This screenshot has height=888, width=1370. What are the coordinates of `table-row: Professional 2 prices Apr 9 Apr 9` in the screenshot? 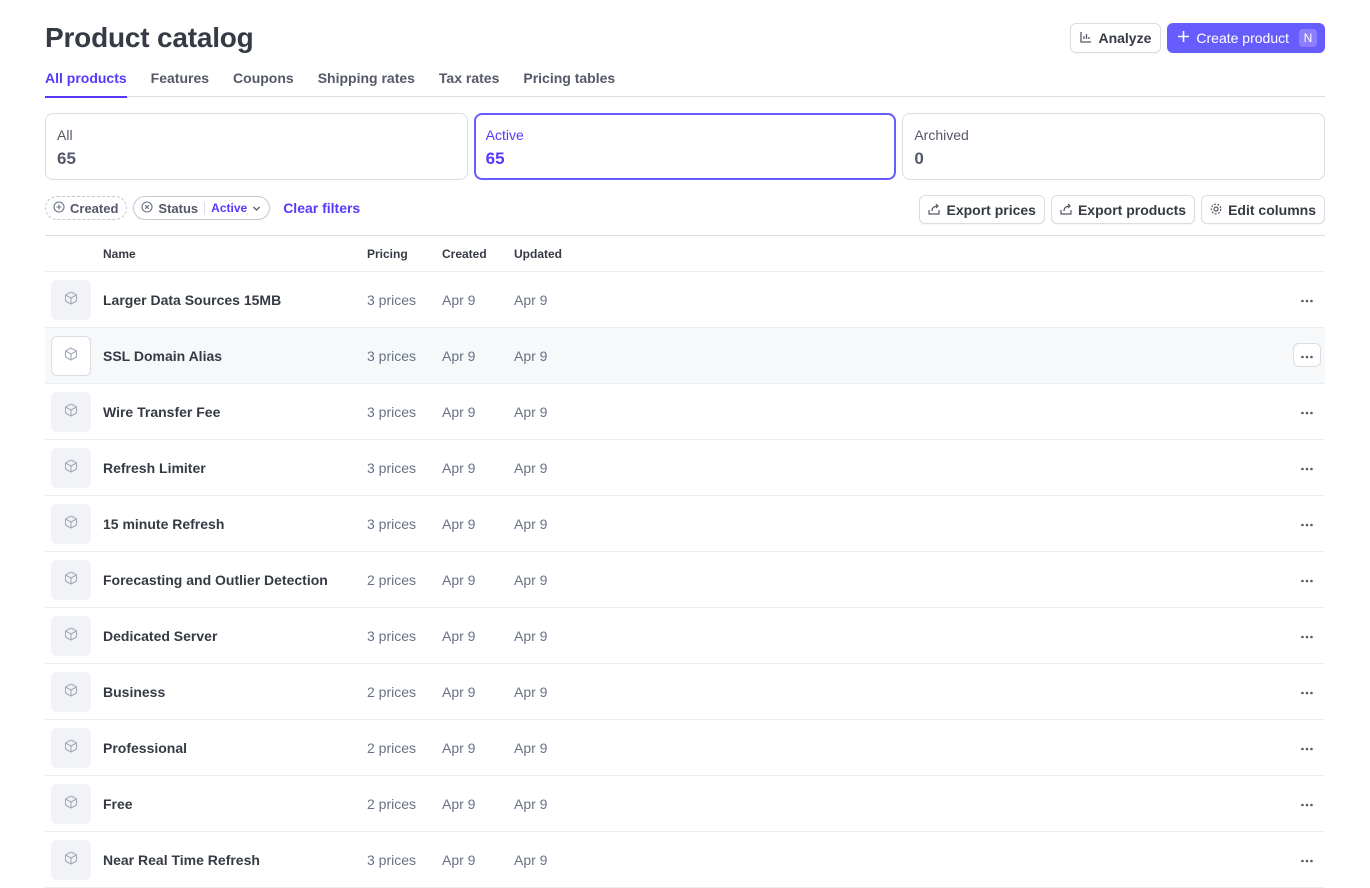 It's located at (685, 748).